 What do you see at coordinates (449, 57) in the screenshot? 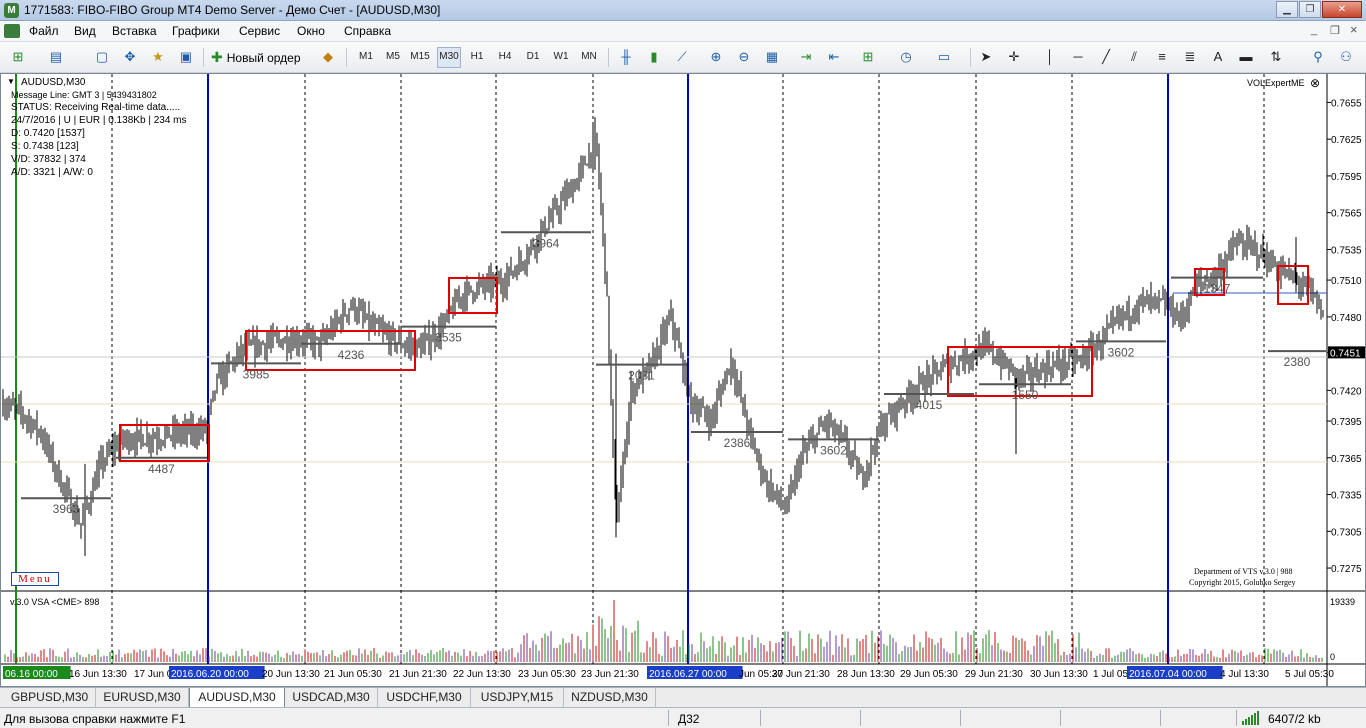
I see `timeframe-m30: M30` at bounding box center [449, 57].